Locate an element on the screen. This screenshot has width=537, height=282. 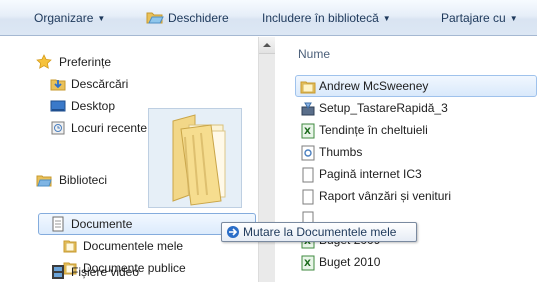
star-icon is located at coordinates (44, 62).